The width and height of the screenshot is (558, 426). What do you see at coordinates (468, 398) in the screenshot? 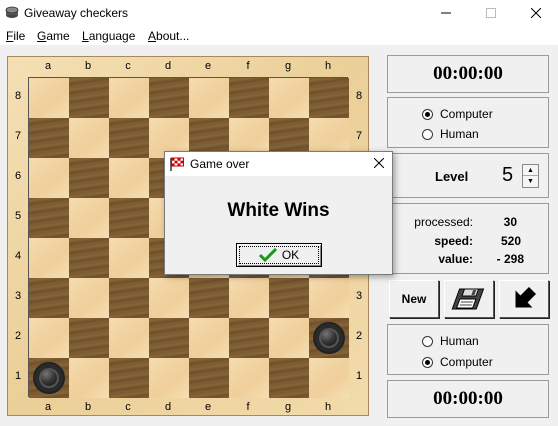
I see `bottom-timer: 00:00:00` at bounding box center [468, 398].